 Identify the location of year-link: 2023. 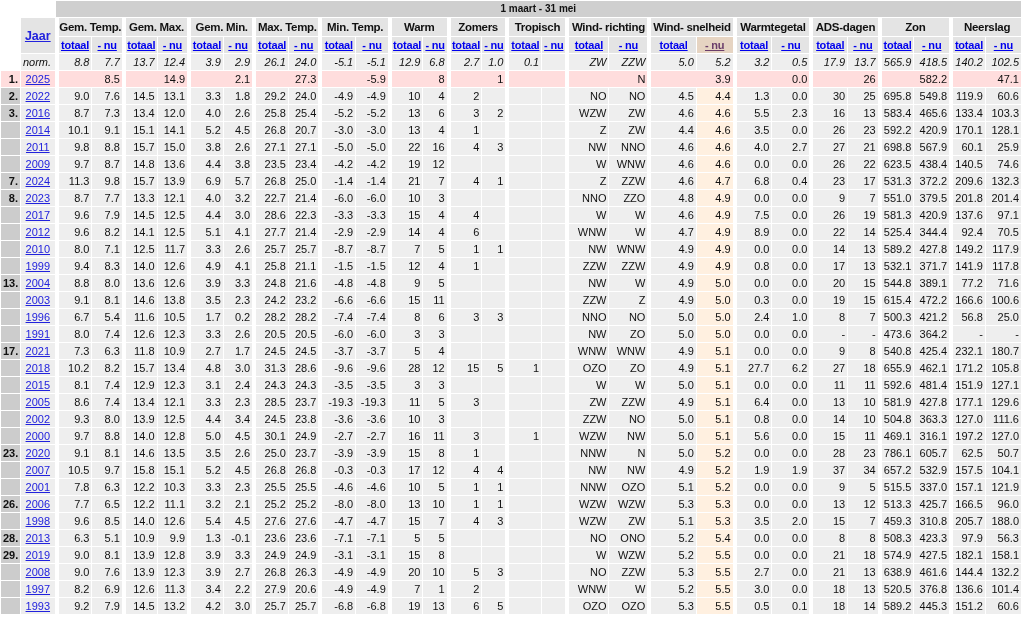
(38, 198).